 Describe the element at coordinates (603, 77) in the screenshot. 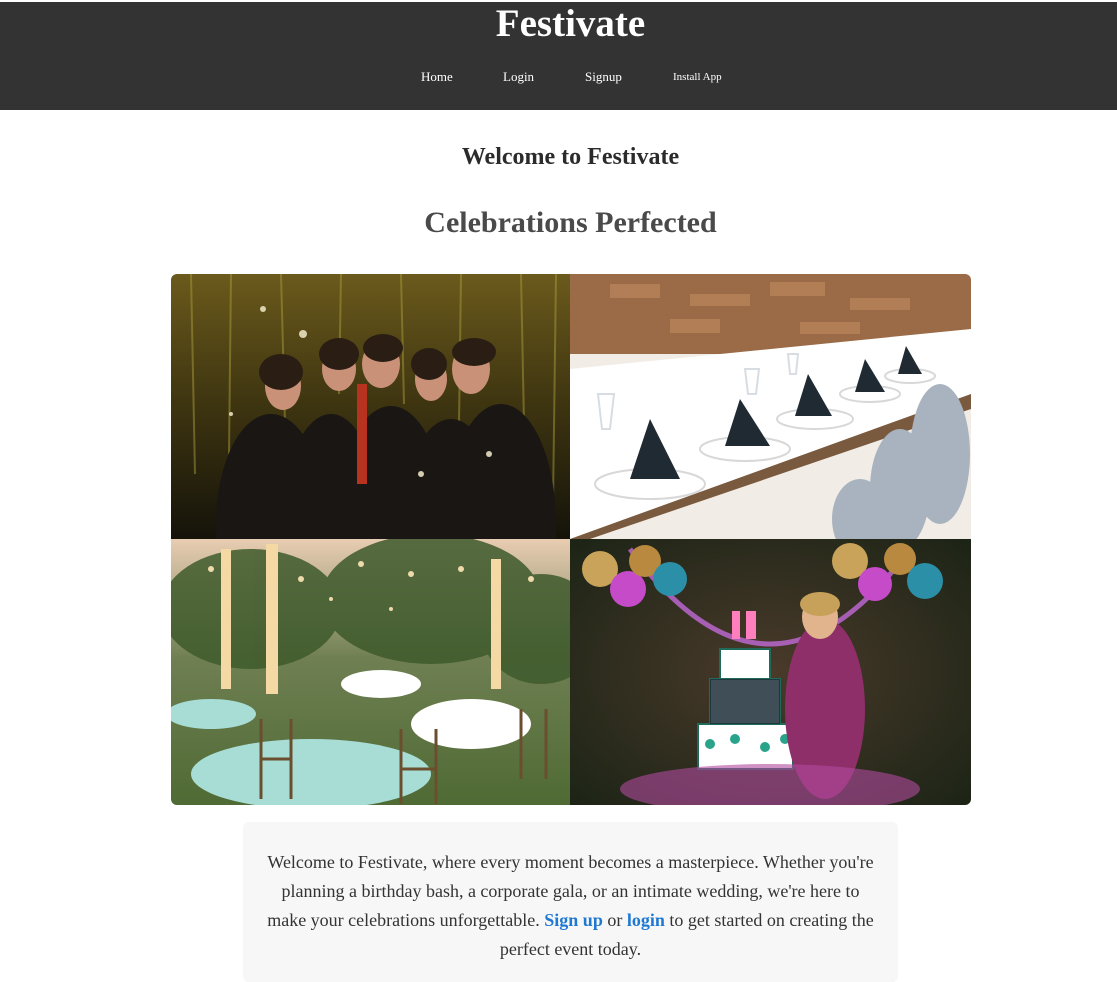

I see `nav-signup-link: Signup` at that location.